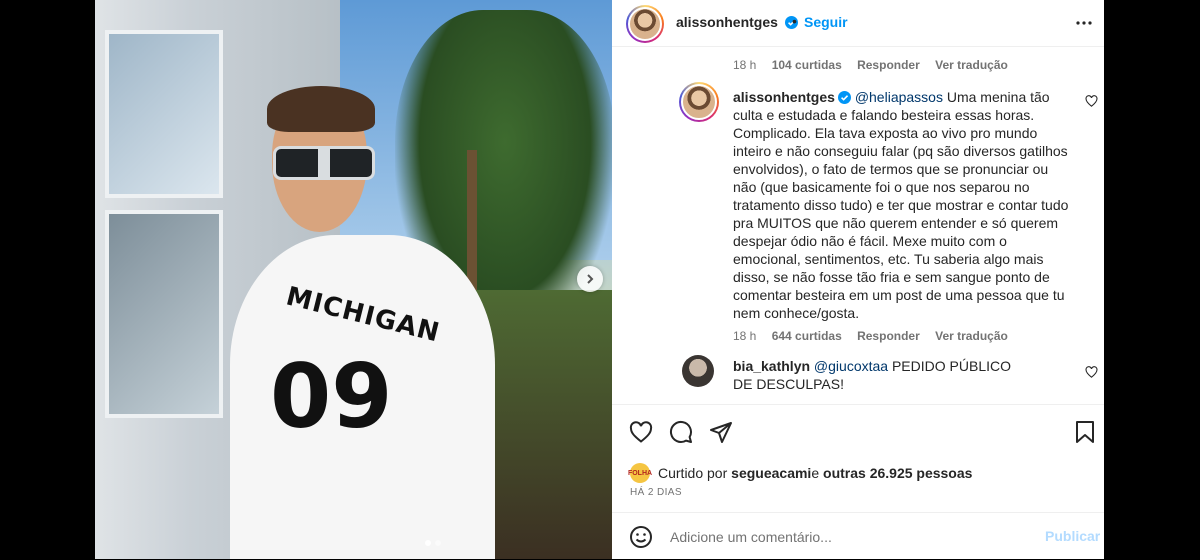 The height and width of the screenshot is (560, 1200). I want to click on photo-sunglasses, so click(324, 163).